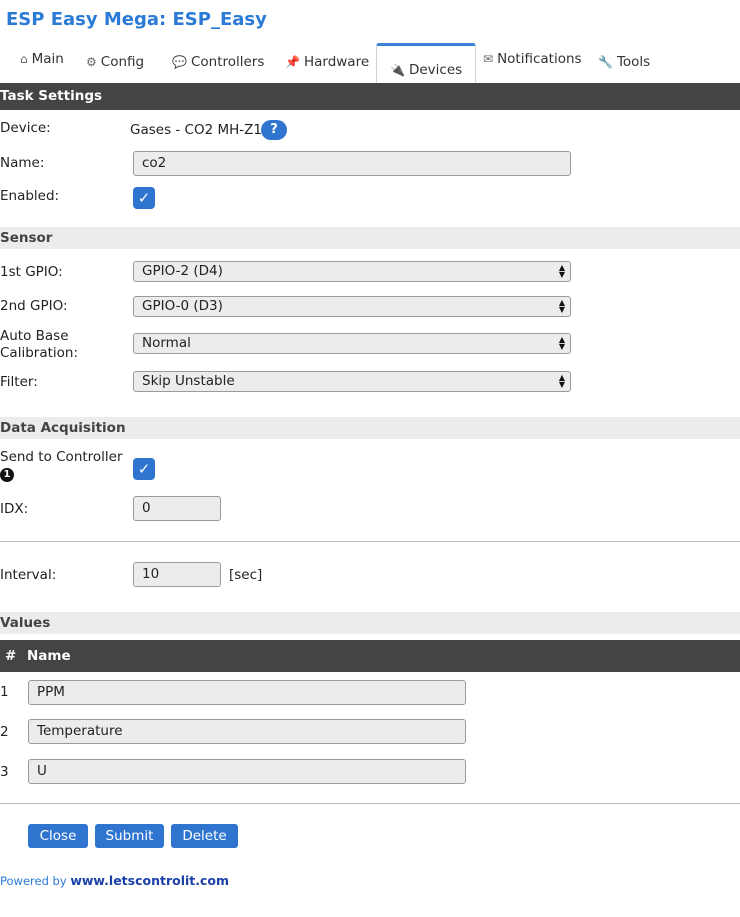 This screenshot has height=917, width=740. What do you see at coordinates (624, 62) in the screenshot?
I see `tab-tools: 🔧 Tools` at bounding box center [624, 62].